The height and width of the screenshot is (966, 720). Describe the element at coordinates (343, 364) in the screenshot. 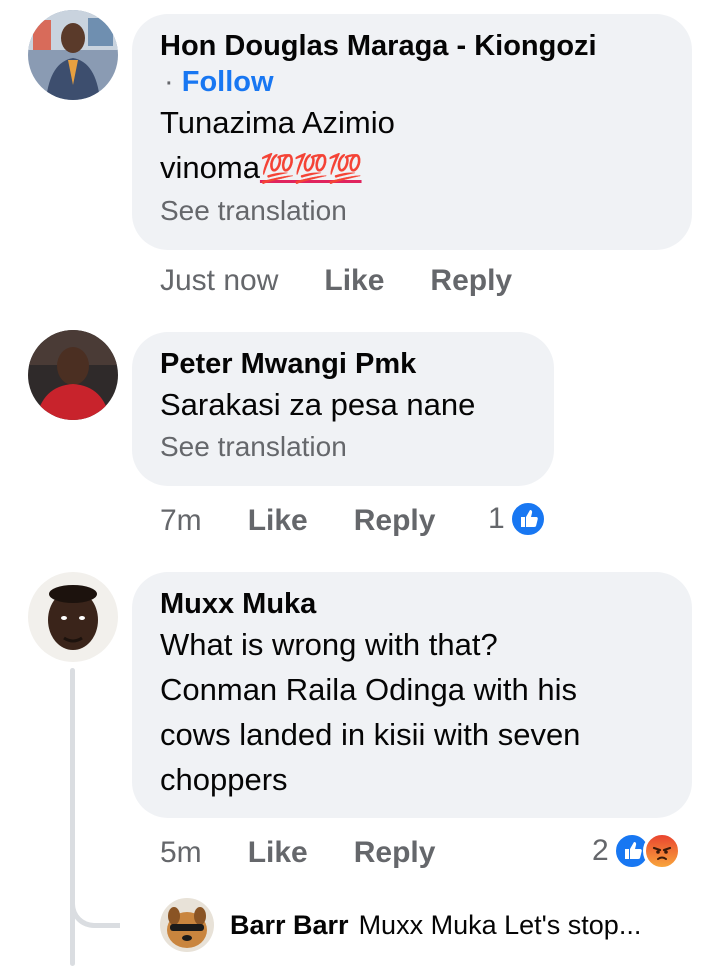

I see `comment-author: Peter Mwangi Pmk` at that location.